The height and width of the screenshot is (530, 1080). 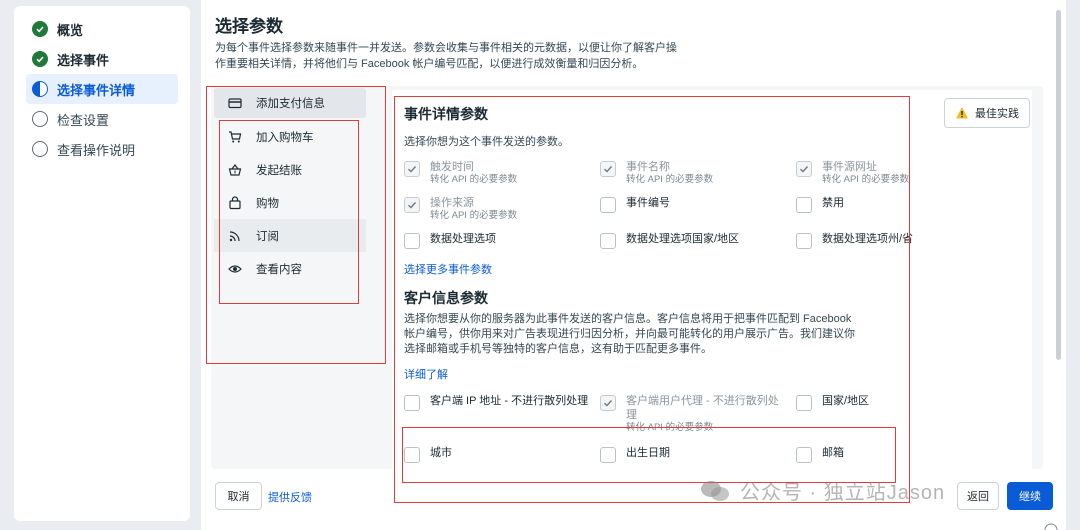 I want to click on event-list: 添加支付信息 加入购物车 发起结账 购物 订阅 查看内容, so click(x=290, y=186).